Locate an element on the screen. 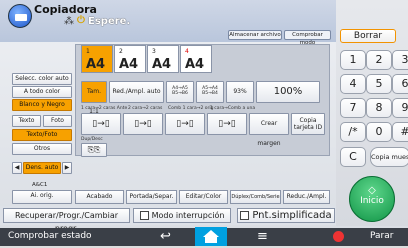 This screenshot has height=248, width=408. full-size-button: Tam. 1:1 is located at coordinates (94, 98).